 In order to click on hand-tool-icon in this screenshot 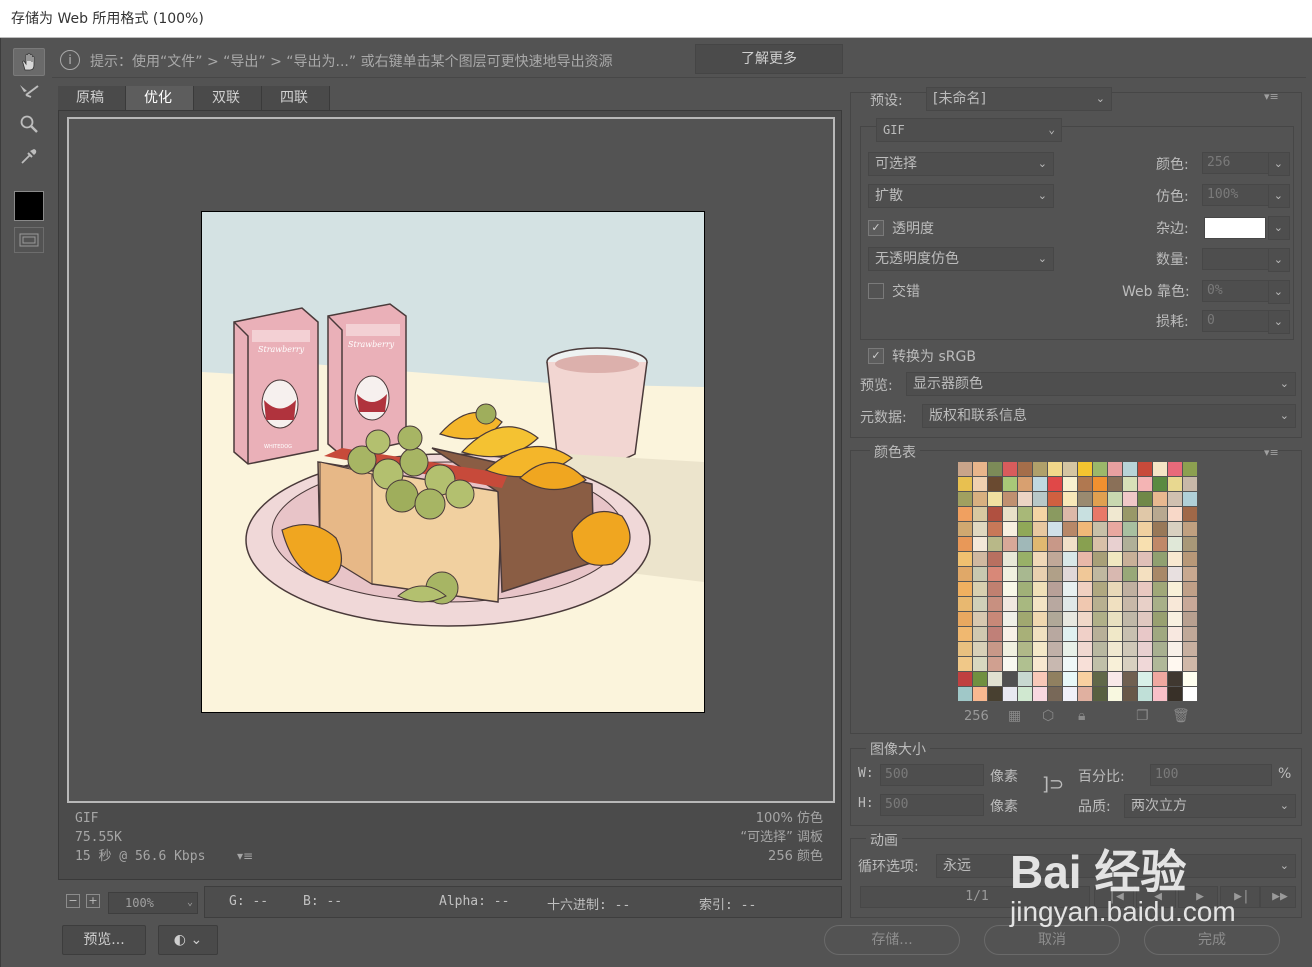, I will do `click(29, 62)`.